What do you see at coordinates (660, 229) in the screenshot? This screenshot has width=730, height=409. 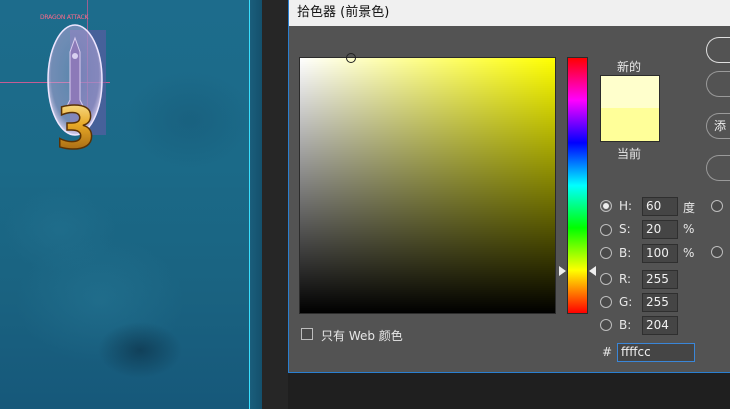 I see `saturation-input: 20` at bounding box center [660, 229].